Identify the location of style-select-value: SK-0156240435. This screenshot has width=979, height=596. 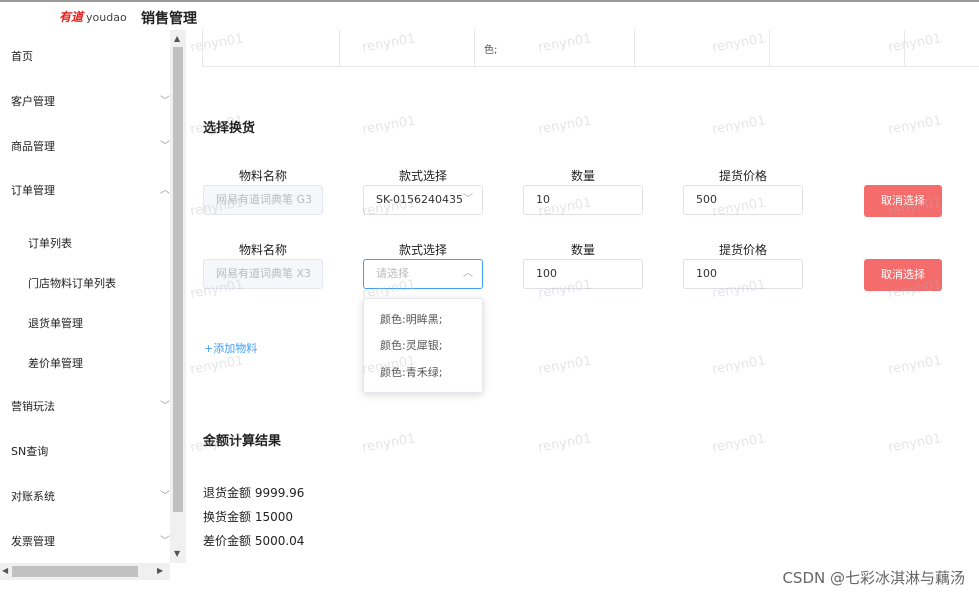
(419, 199).